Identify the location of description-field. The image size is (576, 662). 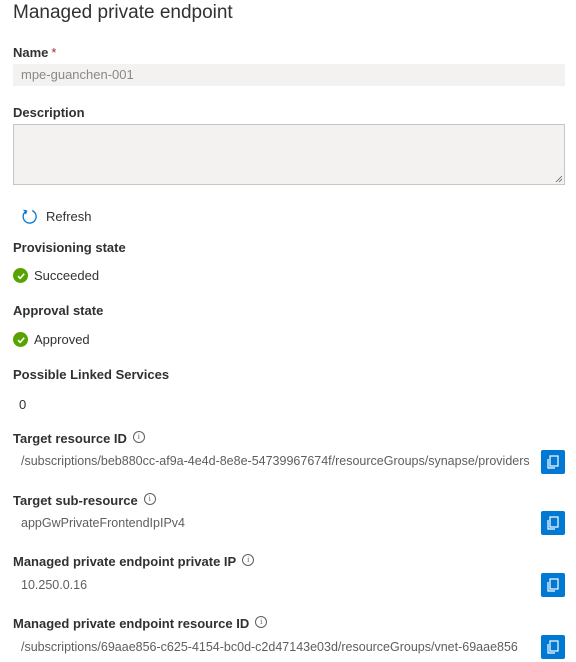
(289, 154).